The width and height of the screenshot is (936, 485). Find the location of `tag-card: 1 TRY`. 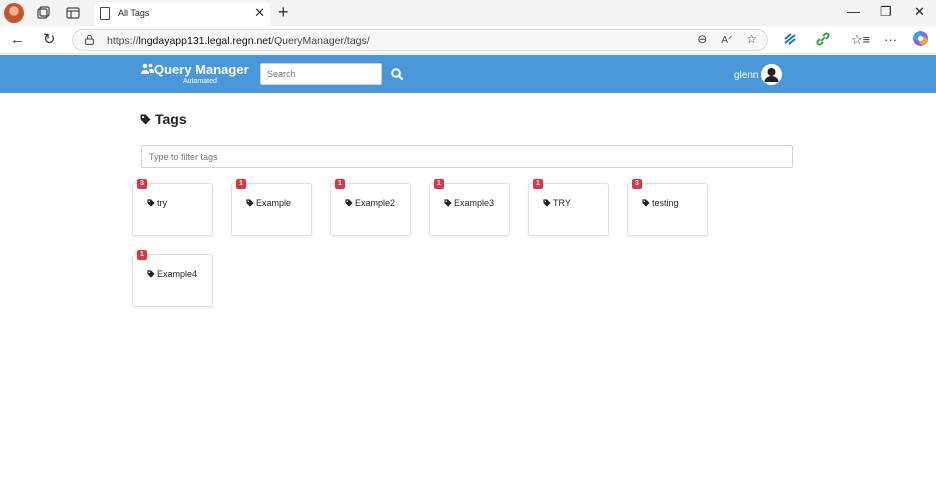

tag-card: 1 TRY is located at coordinates (568, 207).